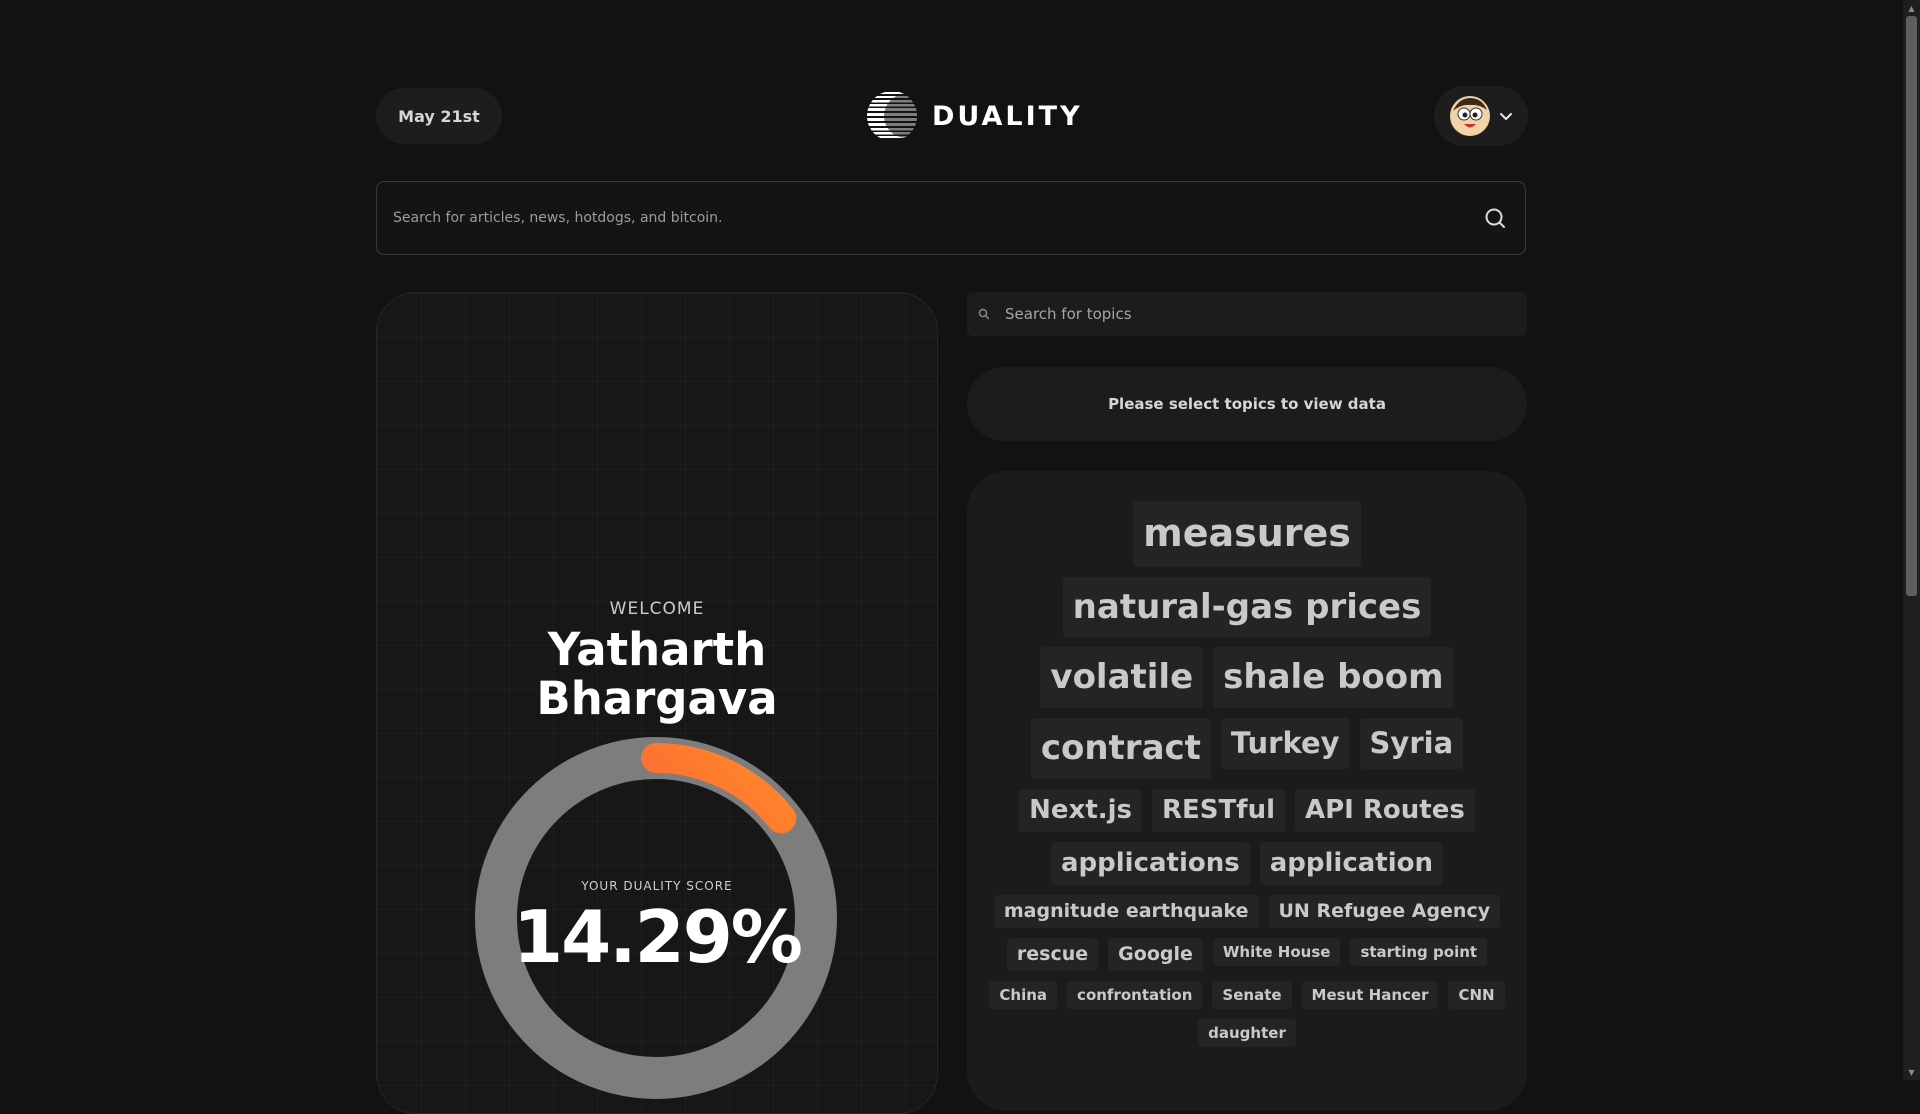 The image size is (1920, 1114). I want to click on topic-search-bar, so click(1247, 314).